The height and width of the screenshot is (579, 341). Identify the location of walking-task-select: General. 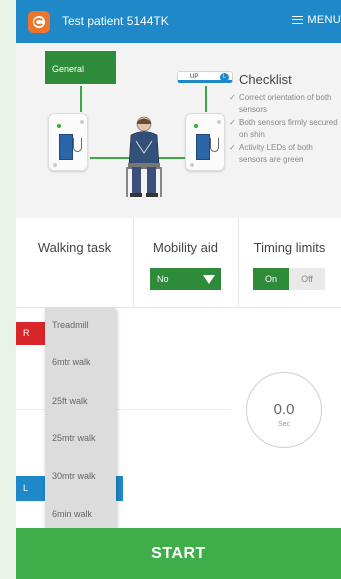
(80, 67).